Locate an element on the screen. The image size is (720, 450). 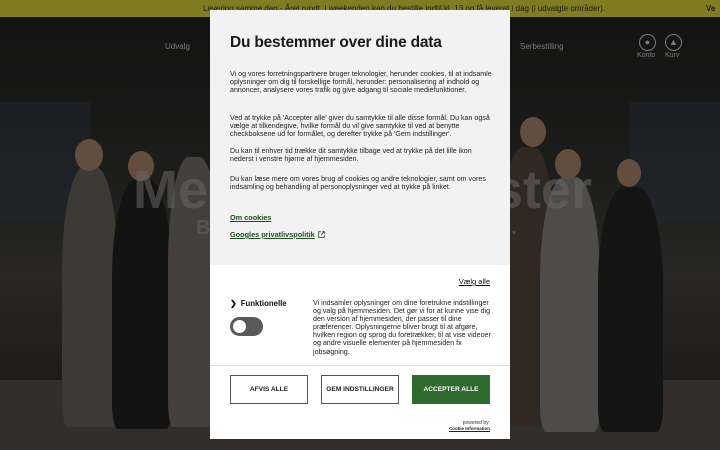
select-all-link: Vælg alle is located at coordinates (474, 281).